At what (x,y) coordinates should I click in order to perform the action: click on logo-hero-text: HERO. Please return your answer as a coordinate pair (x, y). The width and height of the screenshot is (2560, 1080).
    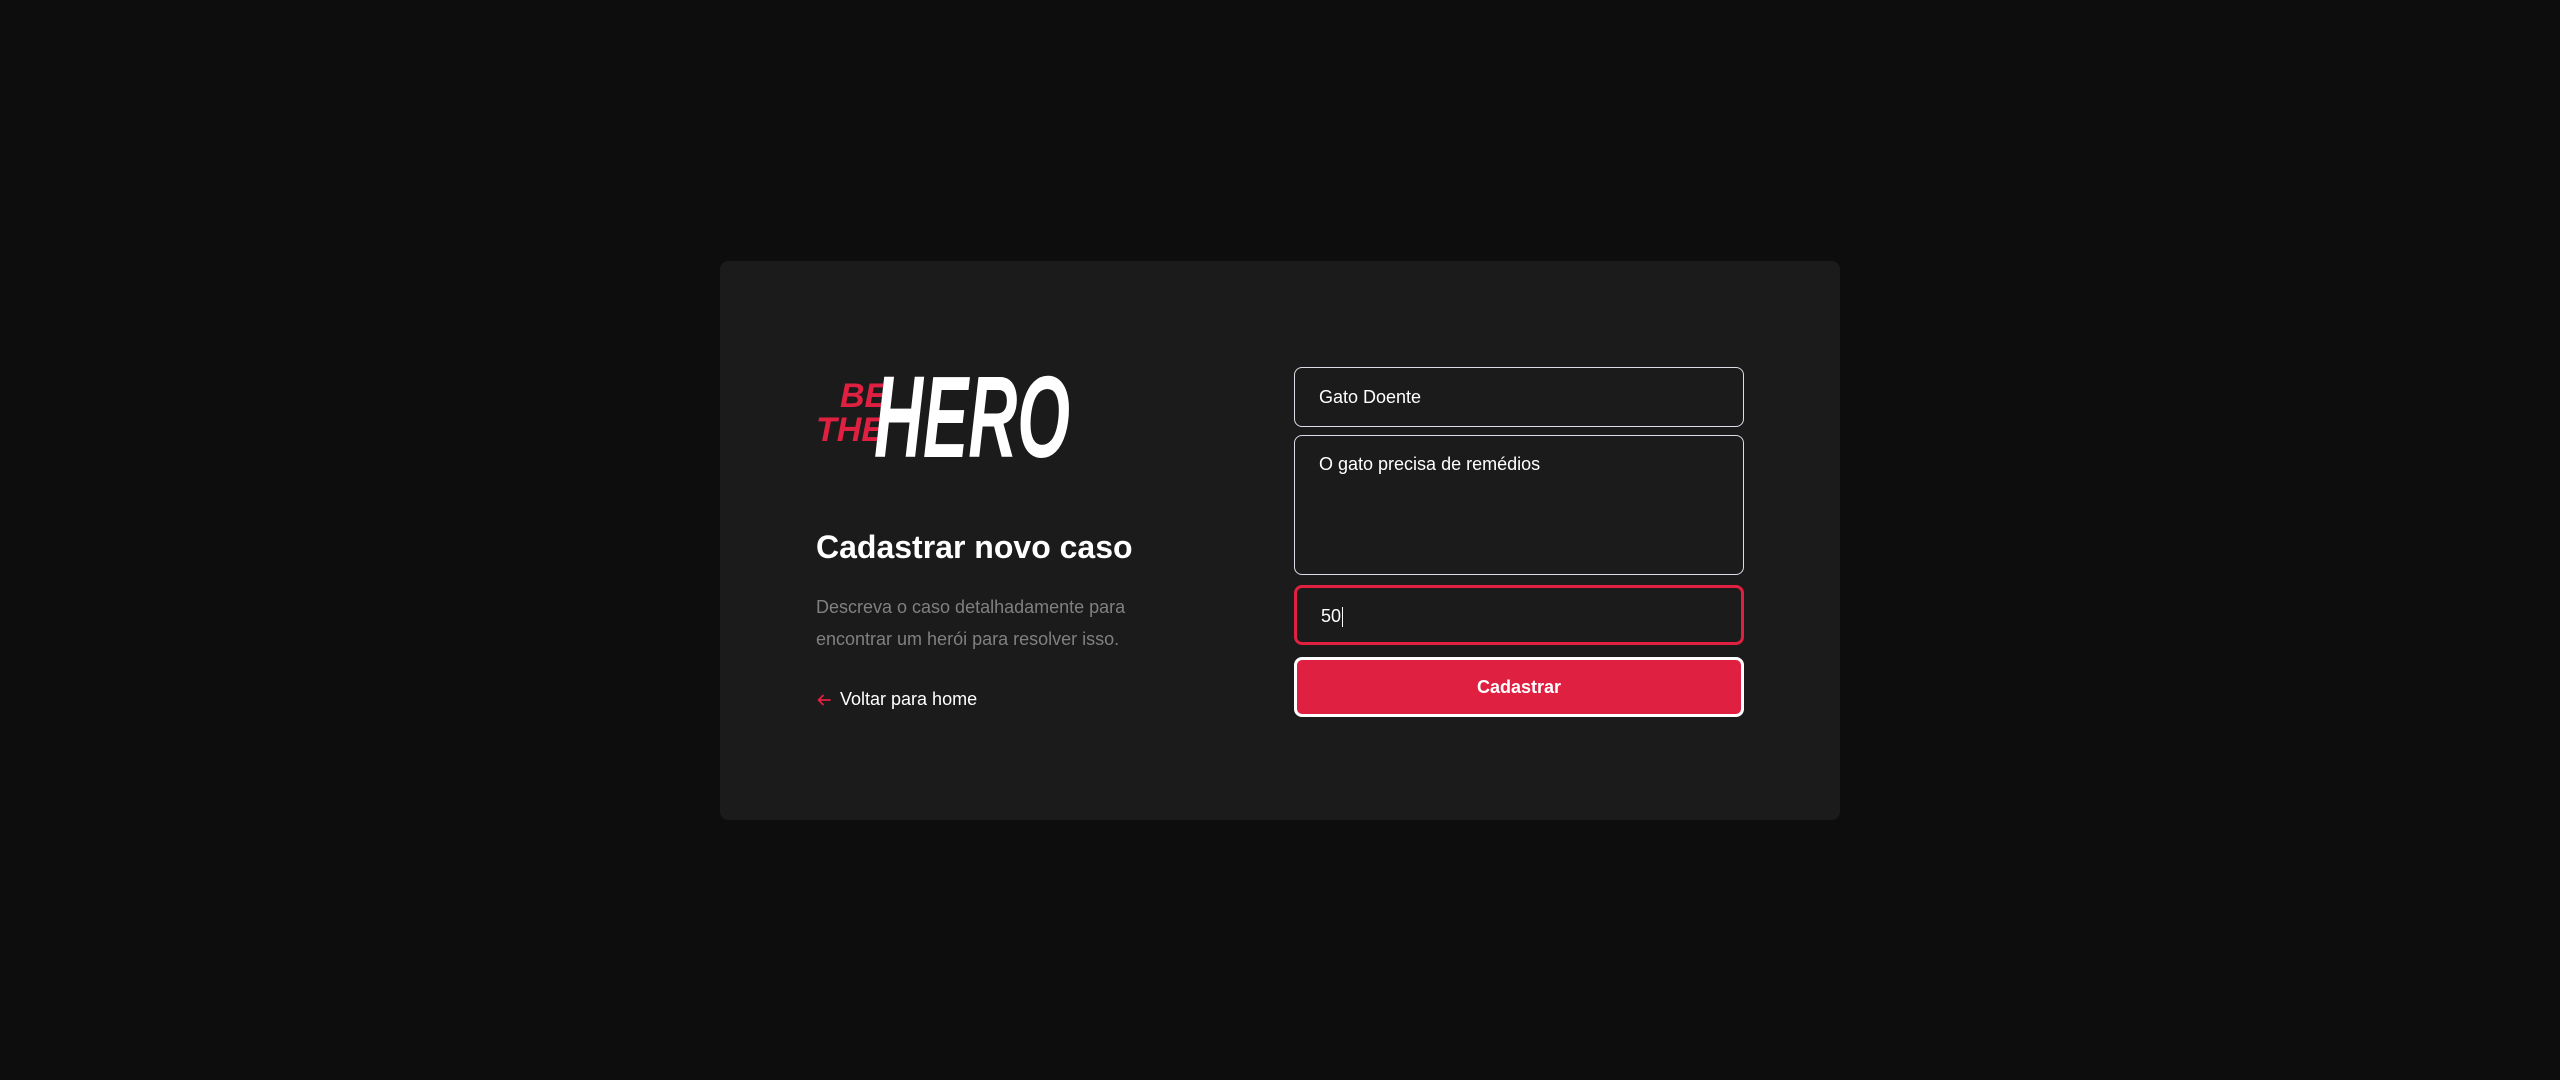
    Looking at the image, I should click on (972, 412).